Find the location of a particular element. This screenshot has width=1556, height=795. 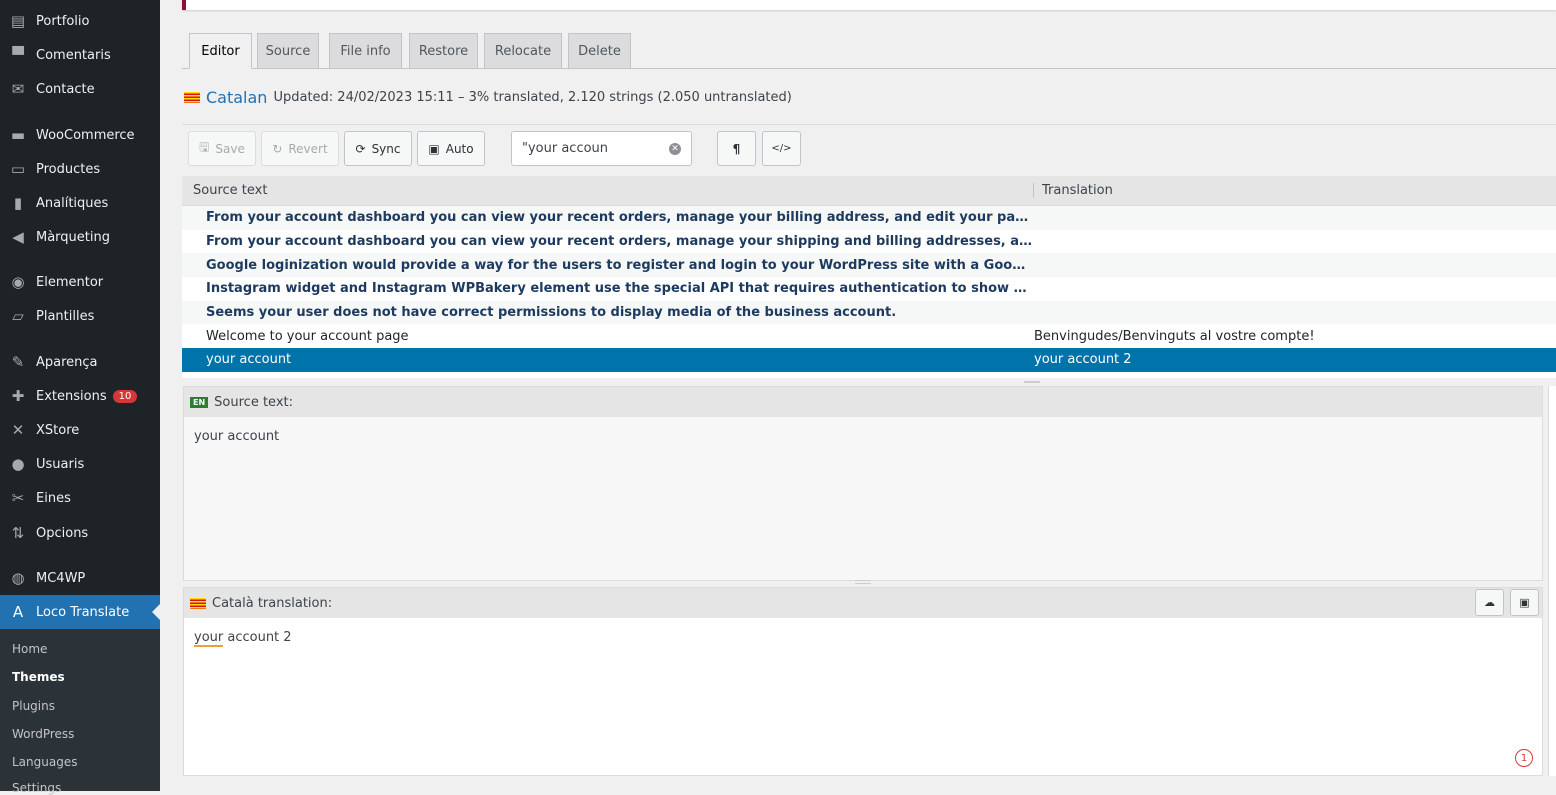

auto-translate-button: ▣ is located at coordinates (1524, 602).